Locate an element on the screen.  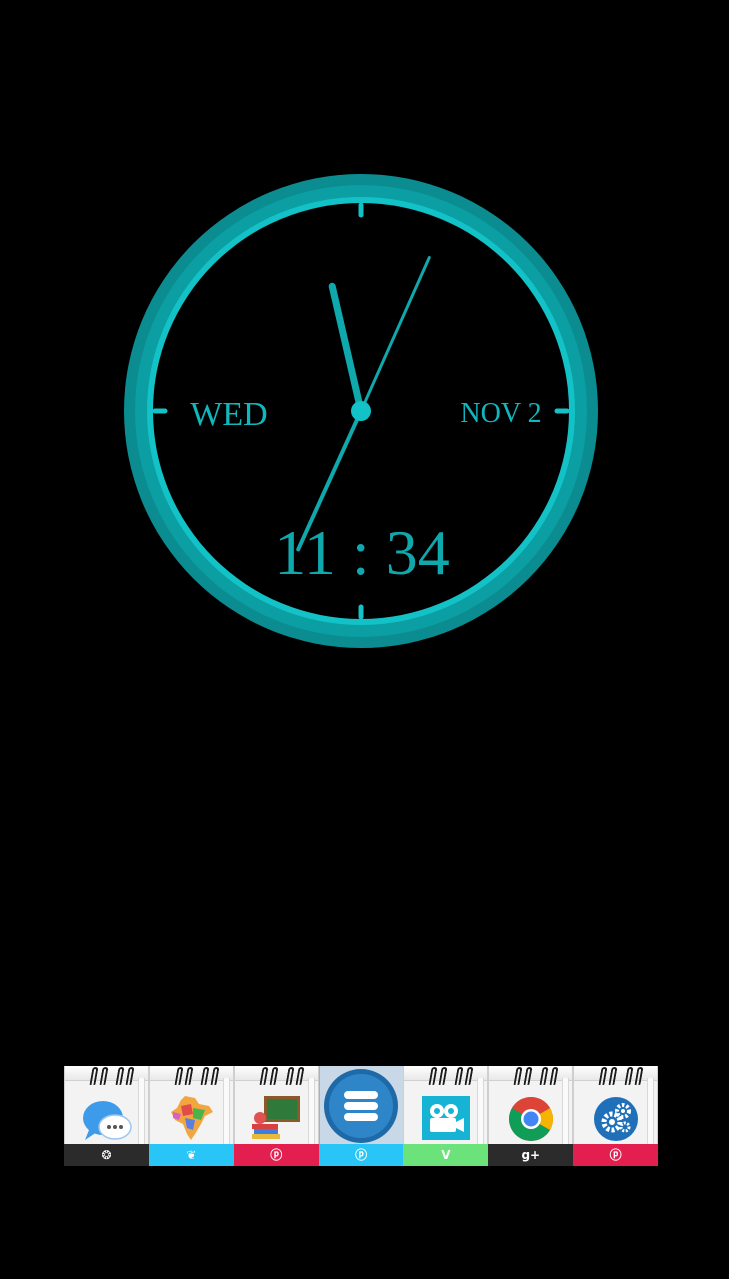
india-map-icon is located at coordinates (192, 1118).